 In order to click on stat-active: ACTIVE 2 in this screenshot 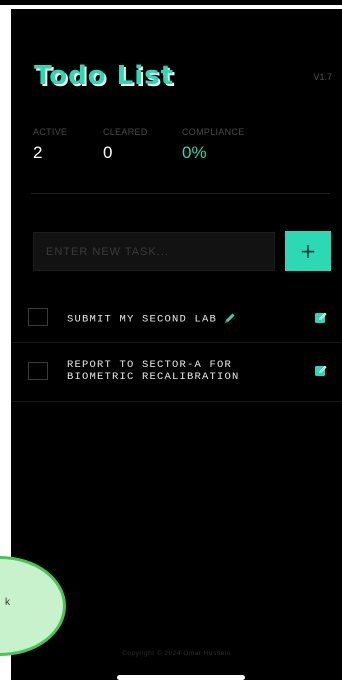, I will do `click(50, 145)`.